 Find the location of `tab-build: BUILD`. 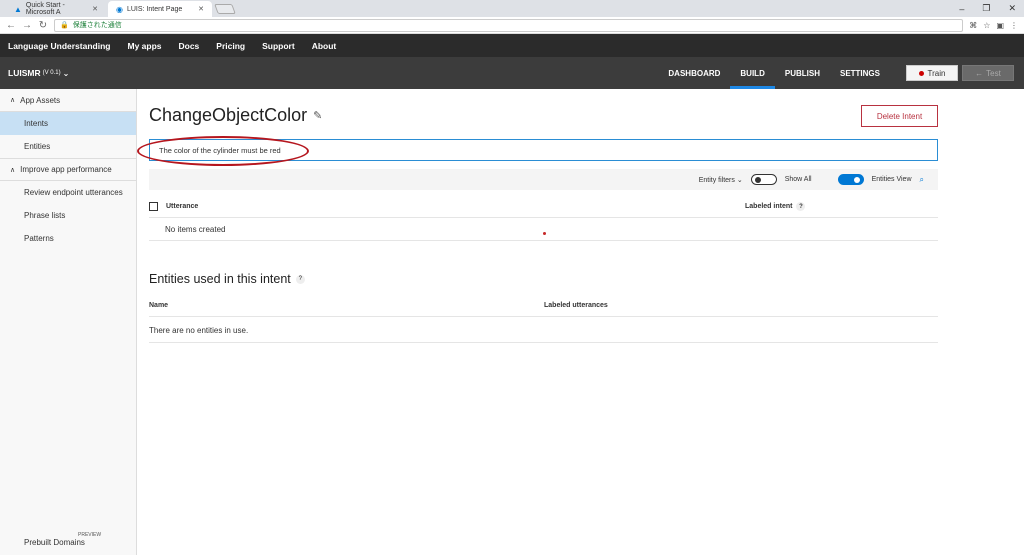

tab-build: BUILD is located at coordinates (753, 73).